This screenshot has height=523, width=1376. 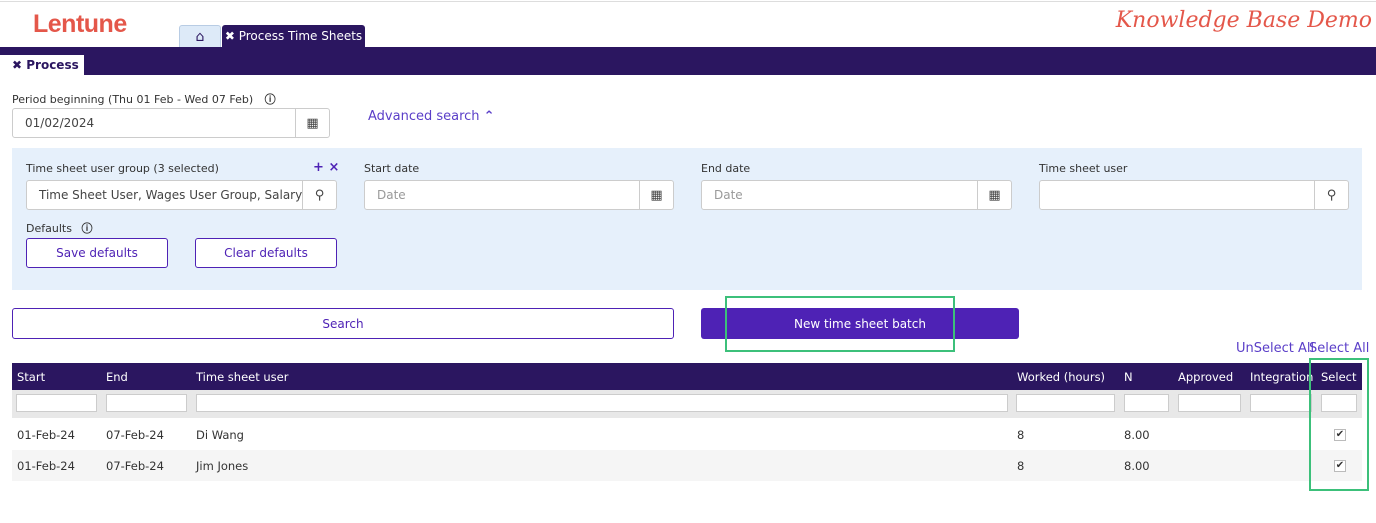 I want to click on start-date-input: Date ▦, so click(x=519, y=195).